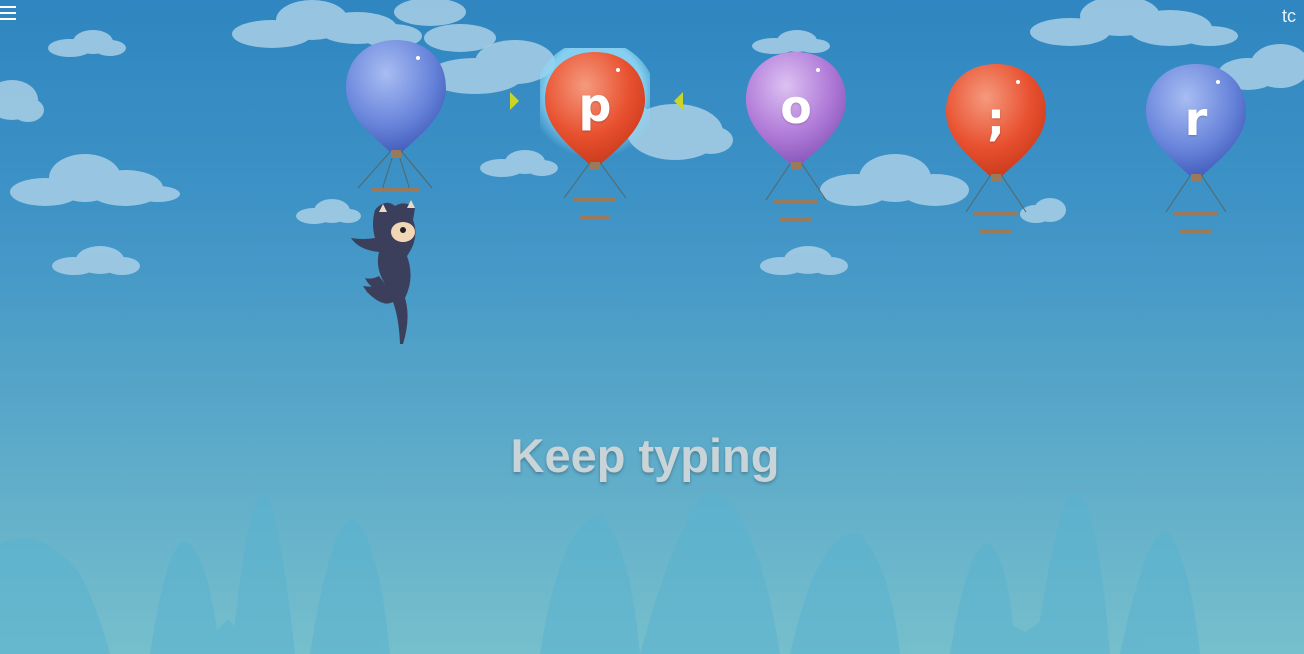 This screenshot has height=654, width=1304. Describe the element at coordinates (595, 105) in the screenshot. I see `balloon-letter: p` at that location.